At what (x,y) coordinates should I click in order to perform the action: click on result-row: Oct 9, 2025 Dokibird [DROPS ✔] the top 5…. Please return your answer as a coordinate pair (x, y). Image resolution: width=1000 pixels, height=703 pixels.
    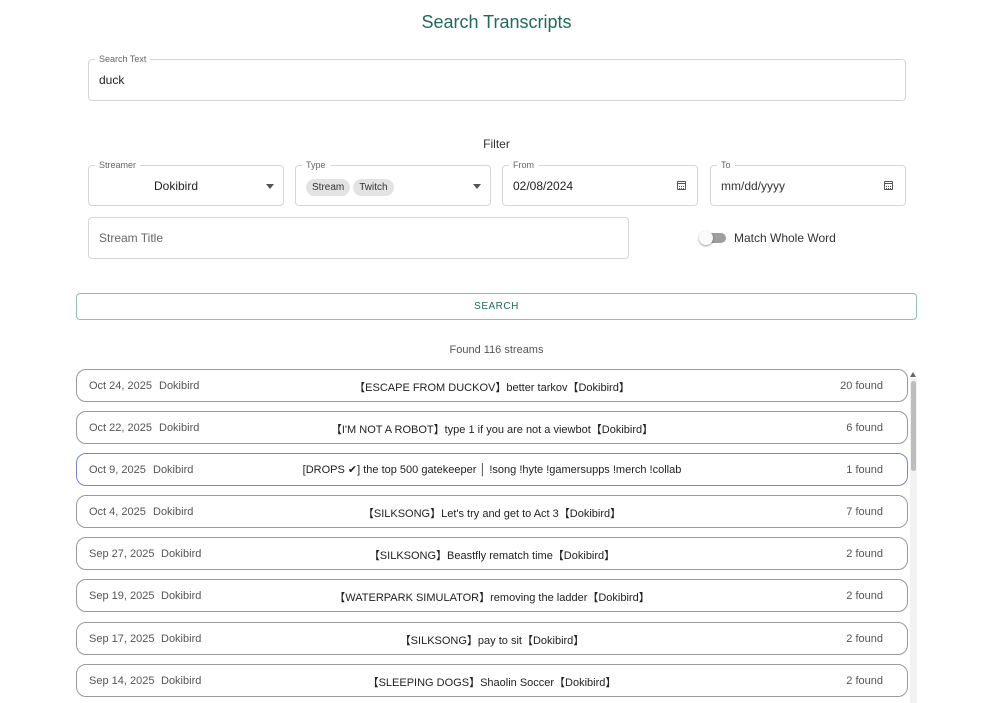
    Looking at the image, I should click on (492, 469).